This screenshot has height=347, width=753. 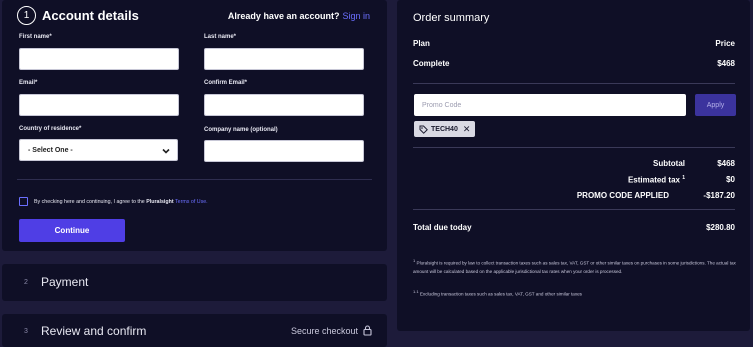 I want to click on review-step-number: 3, so click(x=26, y=331).